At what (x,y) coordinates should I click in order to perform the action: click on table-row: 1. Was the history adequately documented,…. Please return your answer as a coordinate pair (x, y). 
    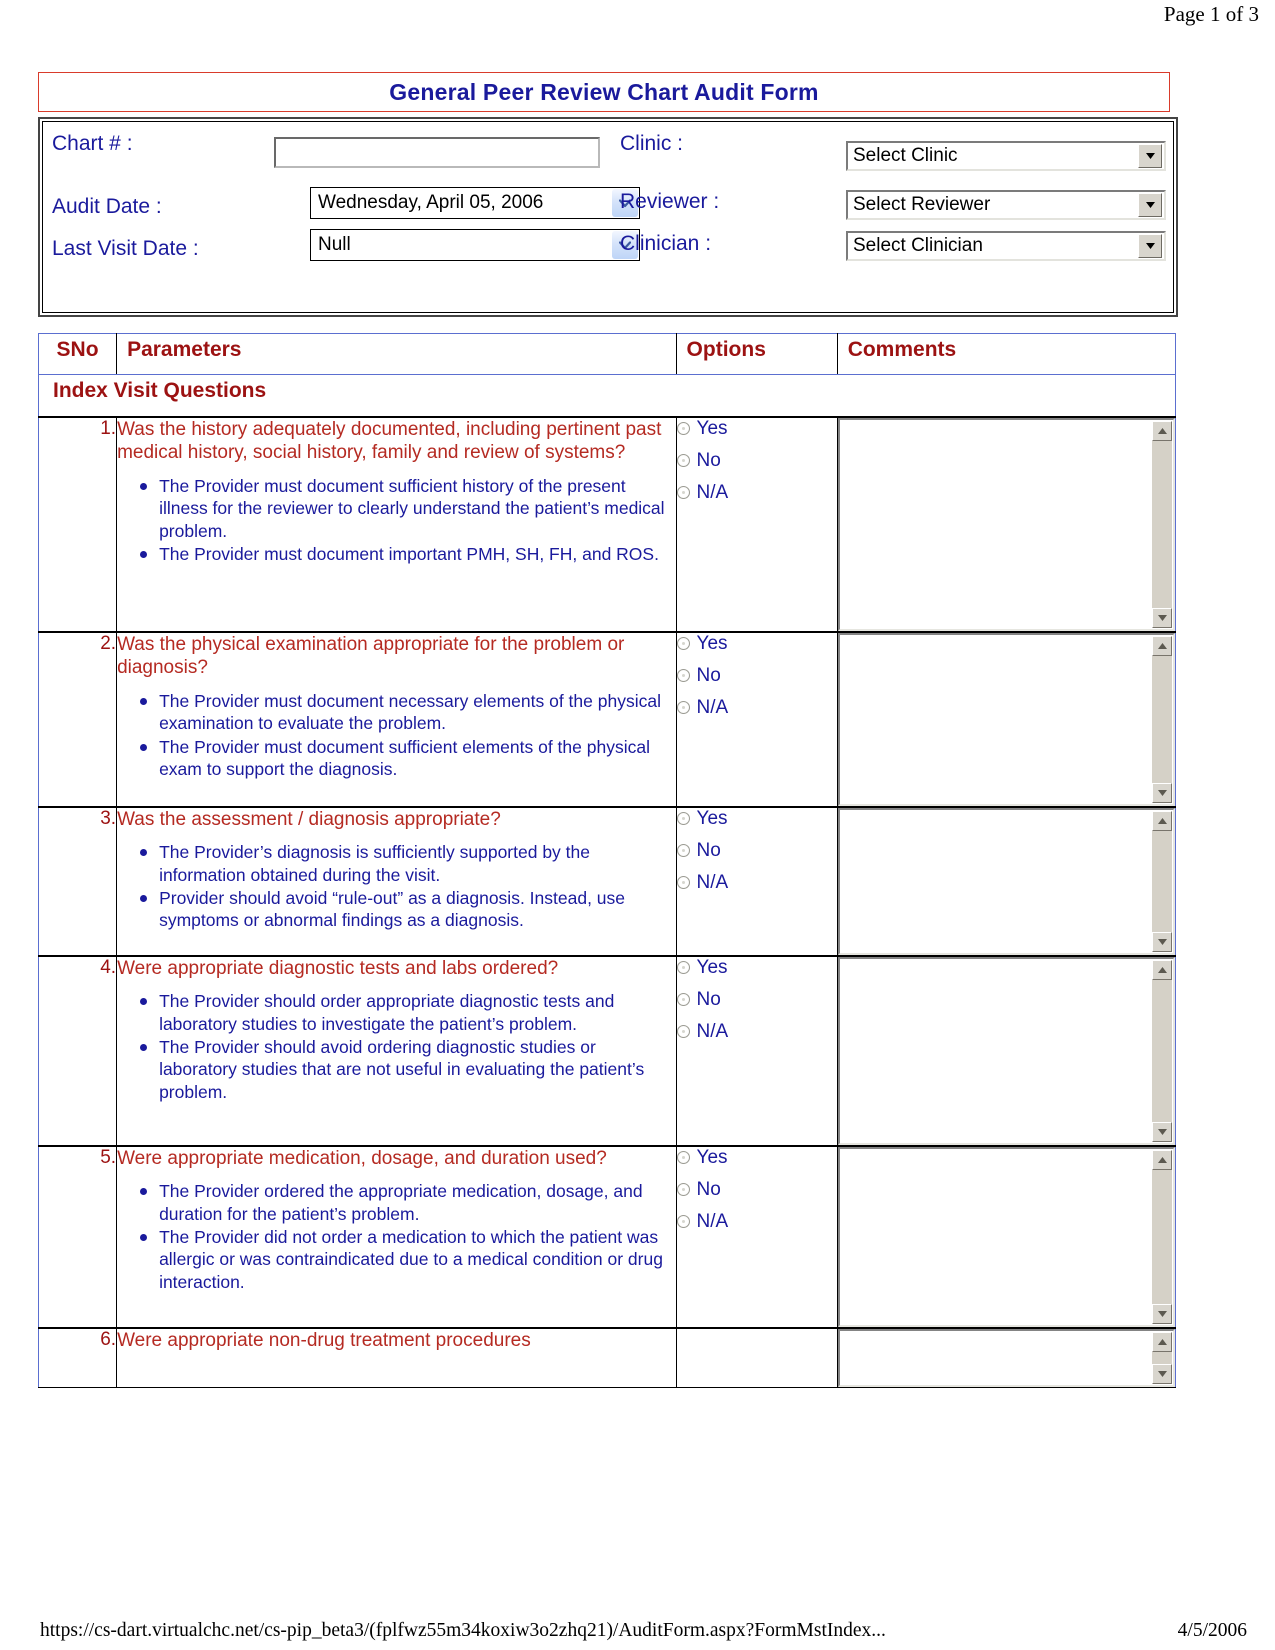
    Looking at the image, I should click on (607, 523).